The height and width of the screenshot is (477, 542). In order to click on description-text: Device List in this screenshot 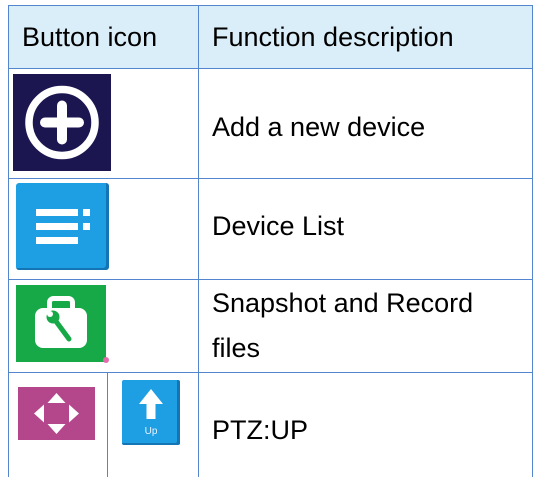, I will do `click(278, 225)`.